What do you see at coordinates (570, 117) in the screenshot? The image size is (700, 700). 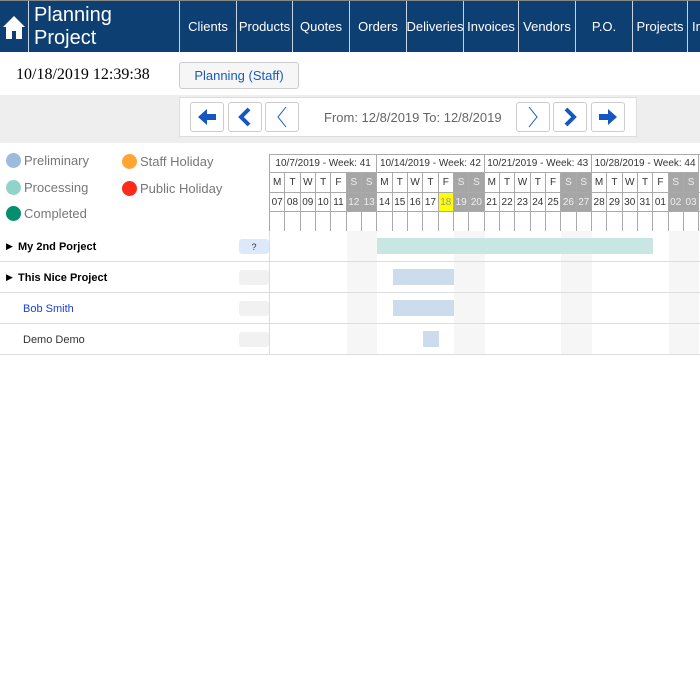 I see `forward-week-button` at bounding box center [570, 117].